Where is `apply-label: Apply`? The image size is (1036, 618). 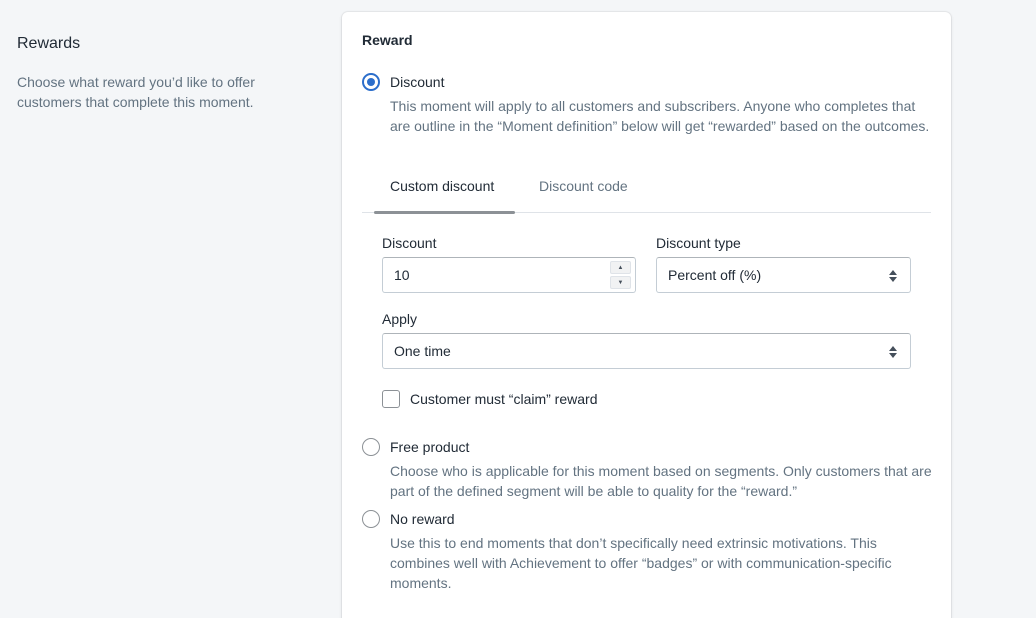 apply-label: Apply is located at coordinates (400, 319).